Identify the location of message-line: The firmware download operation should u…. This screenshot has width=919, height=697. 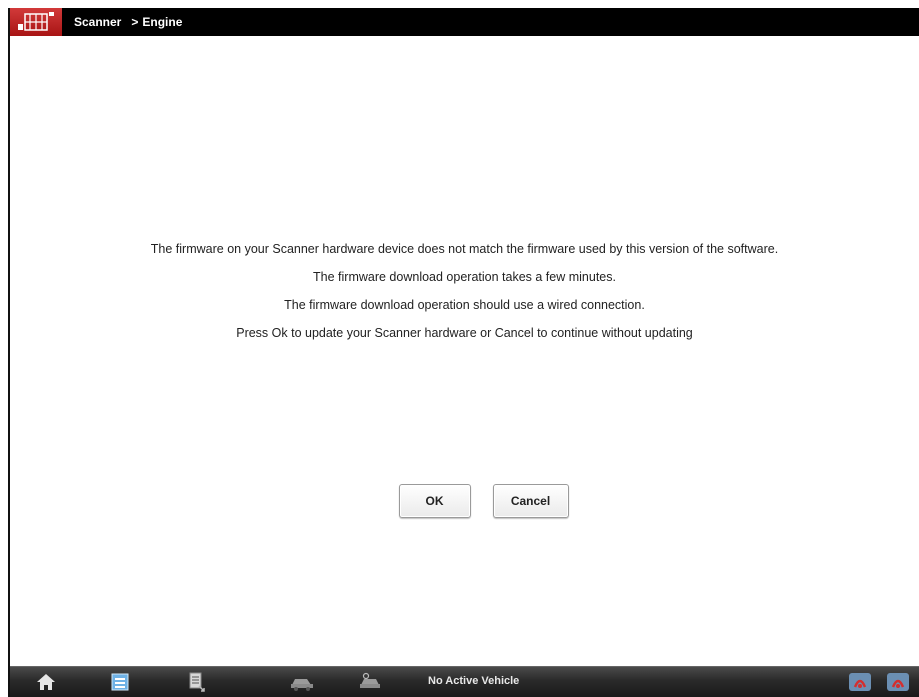
(464, 305).